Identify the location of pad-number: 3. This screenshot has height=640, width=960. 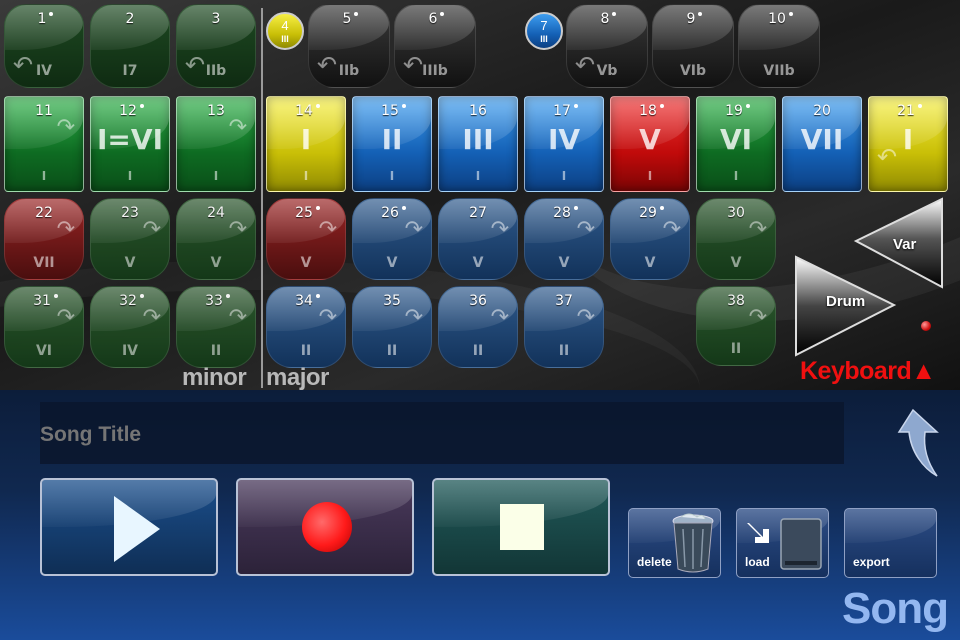
(216, 19).